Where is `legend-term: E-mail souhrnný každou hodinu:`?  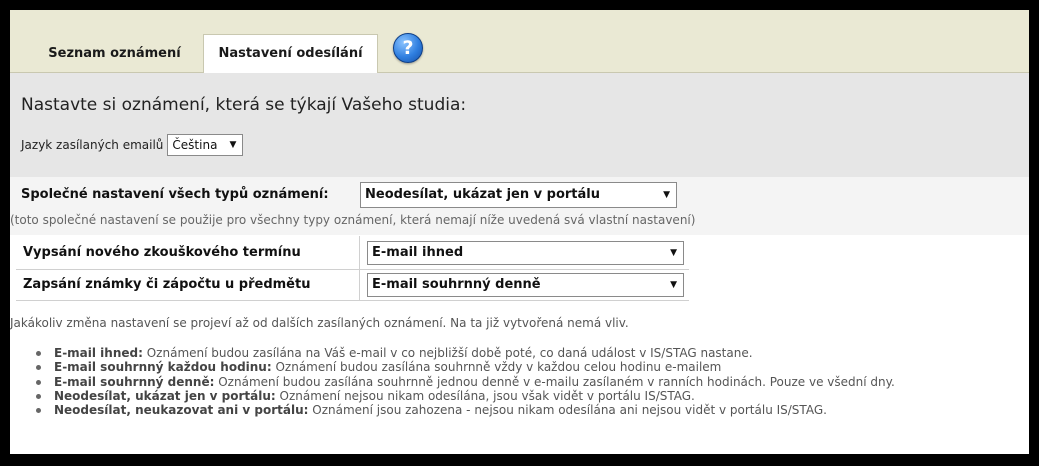
legend-term: E-mail souhrnný každou hodinu: is located at coordinates (163, 367).